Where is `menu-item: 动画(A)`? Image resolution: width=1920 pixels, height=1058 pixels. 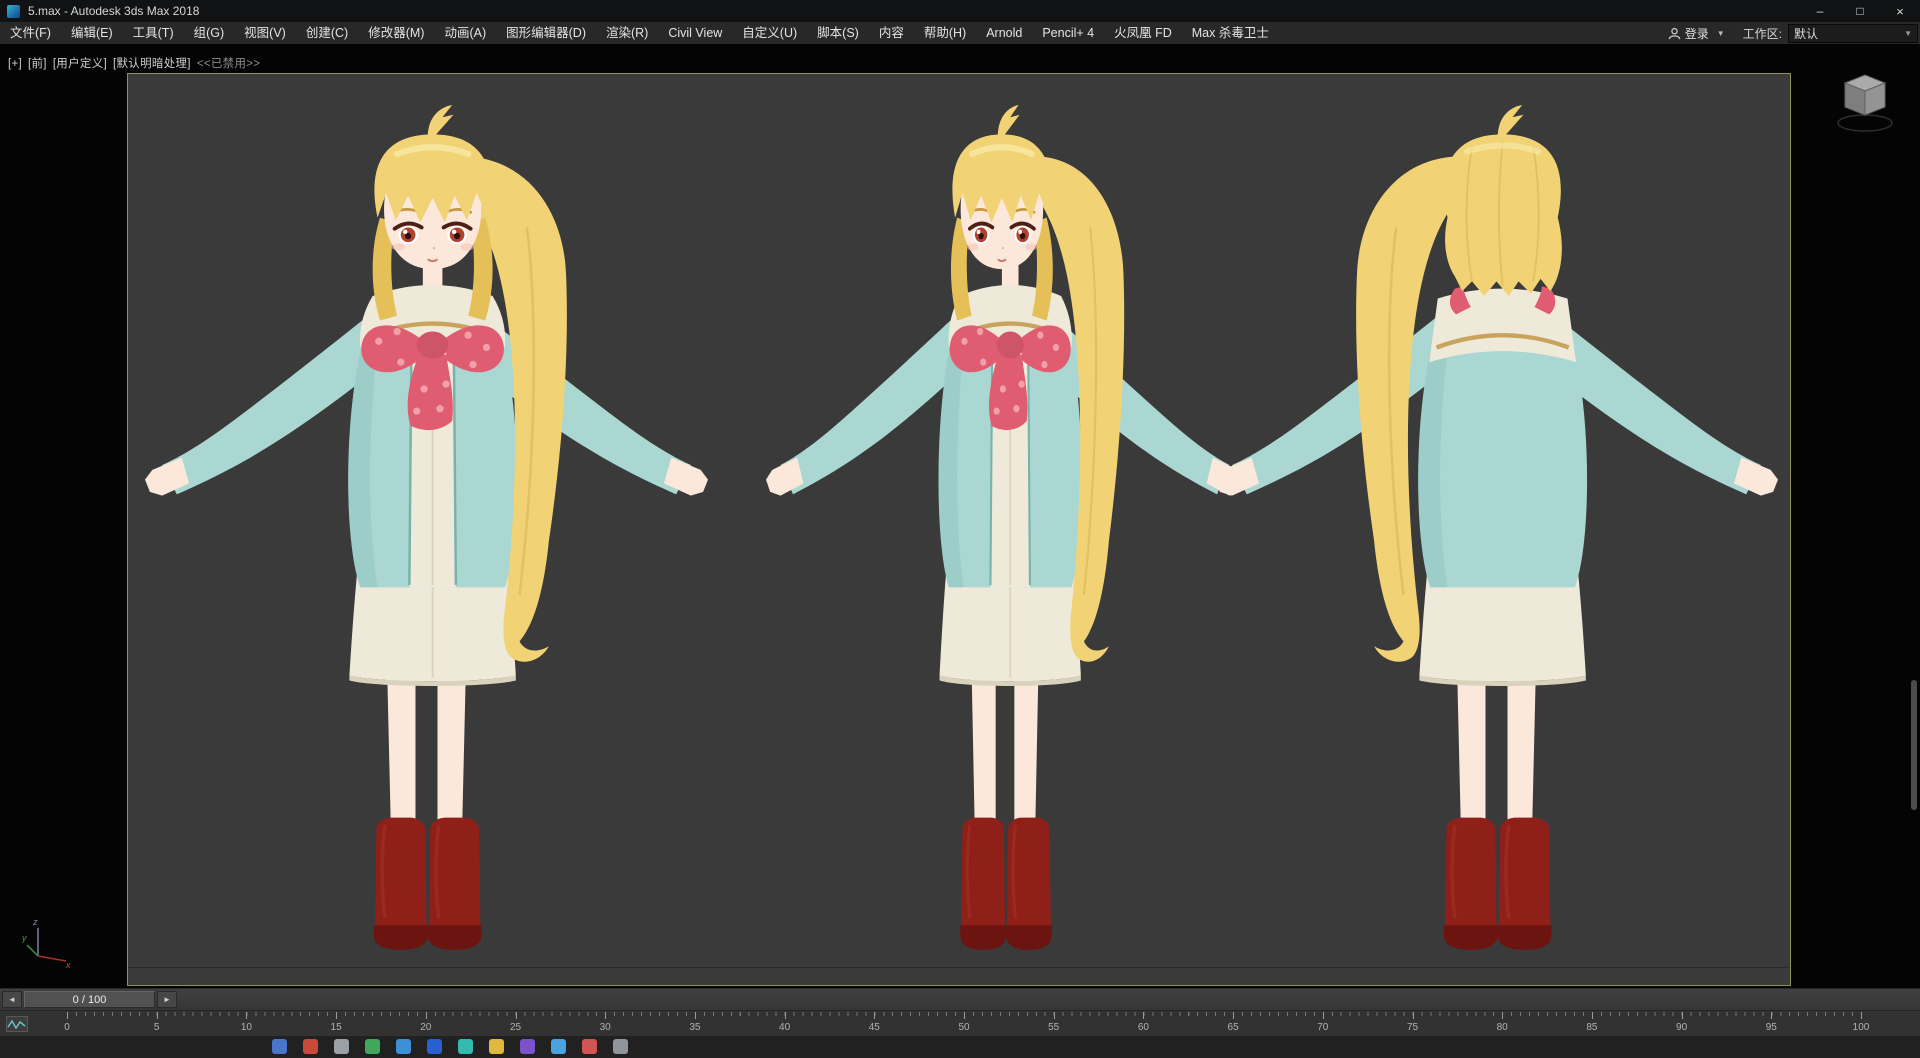 menu-item: 动画(A) is located at coordinates (465, 33).